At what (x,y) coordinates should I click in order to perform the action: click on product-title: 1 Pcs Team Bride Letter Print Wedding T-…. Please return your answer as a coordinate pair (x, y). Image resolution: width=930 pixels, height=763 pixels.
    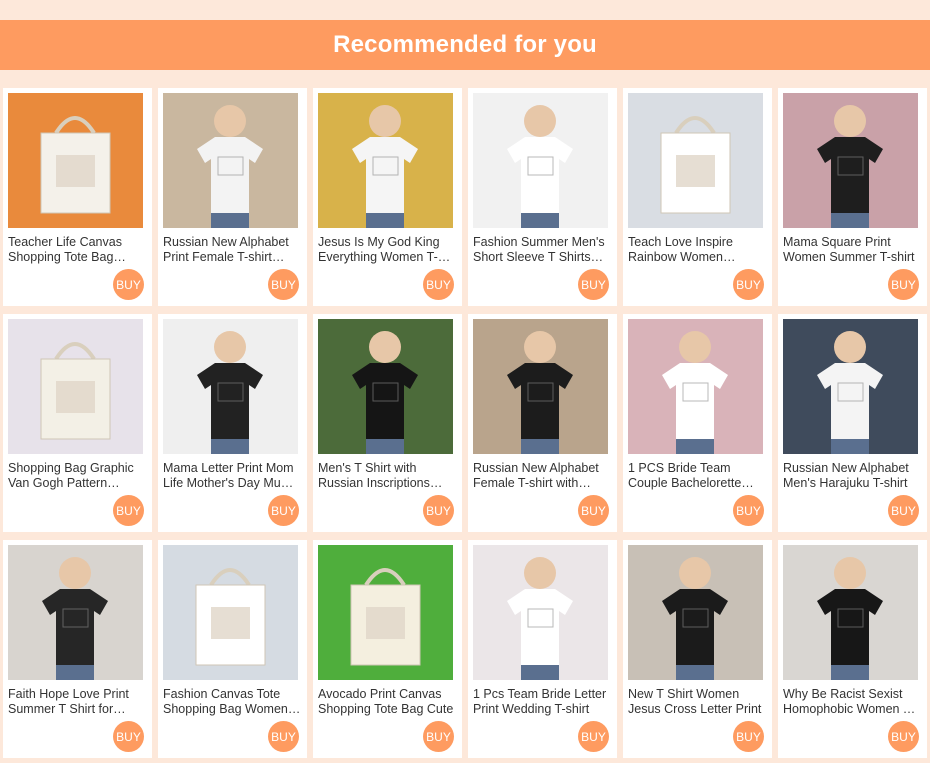
    Looking at the image, I should click on (542, 702).